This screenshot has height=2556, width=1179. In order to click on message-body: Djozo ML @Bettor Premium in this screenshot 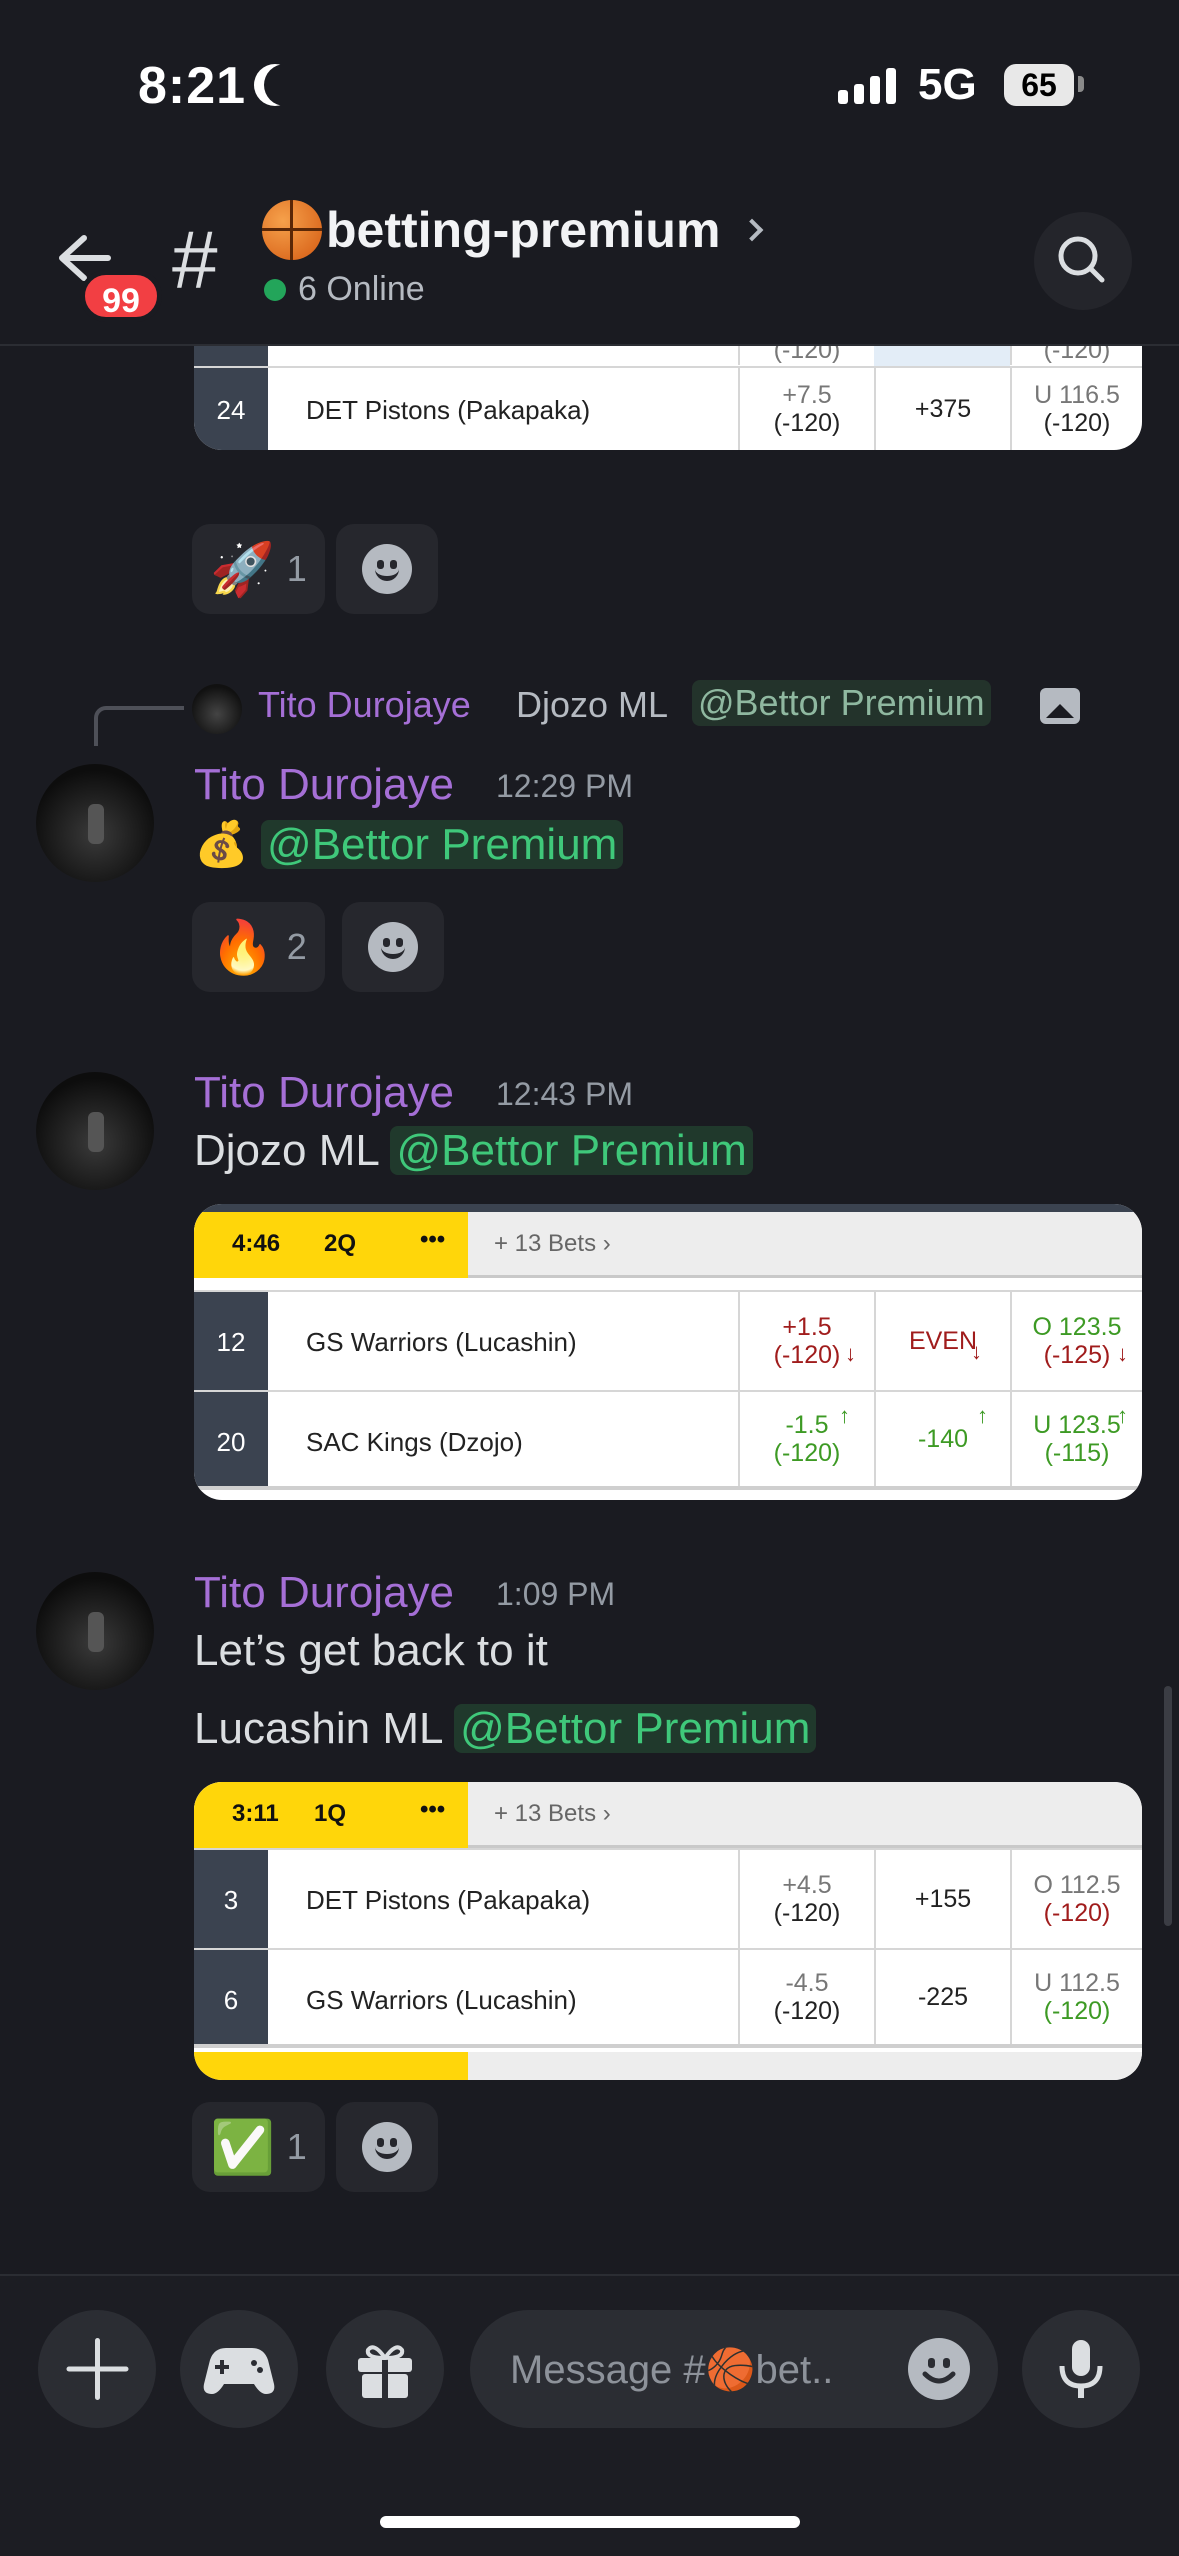, I will do `click(473, 1151)`.